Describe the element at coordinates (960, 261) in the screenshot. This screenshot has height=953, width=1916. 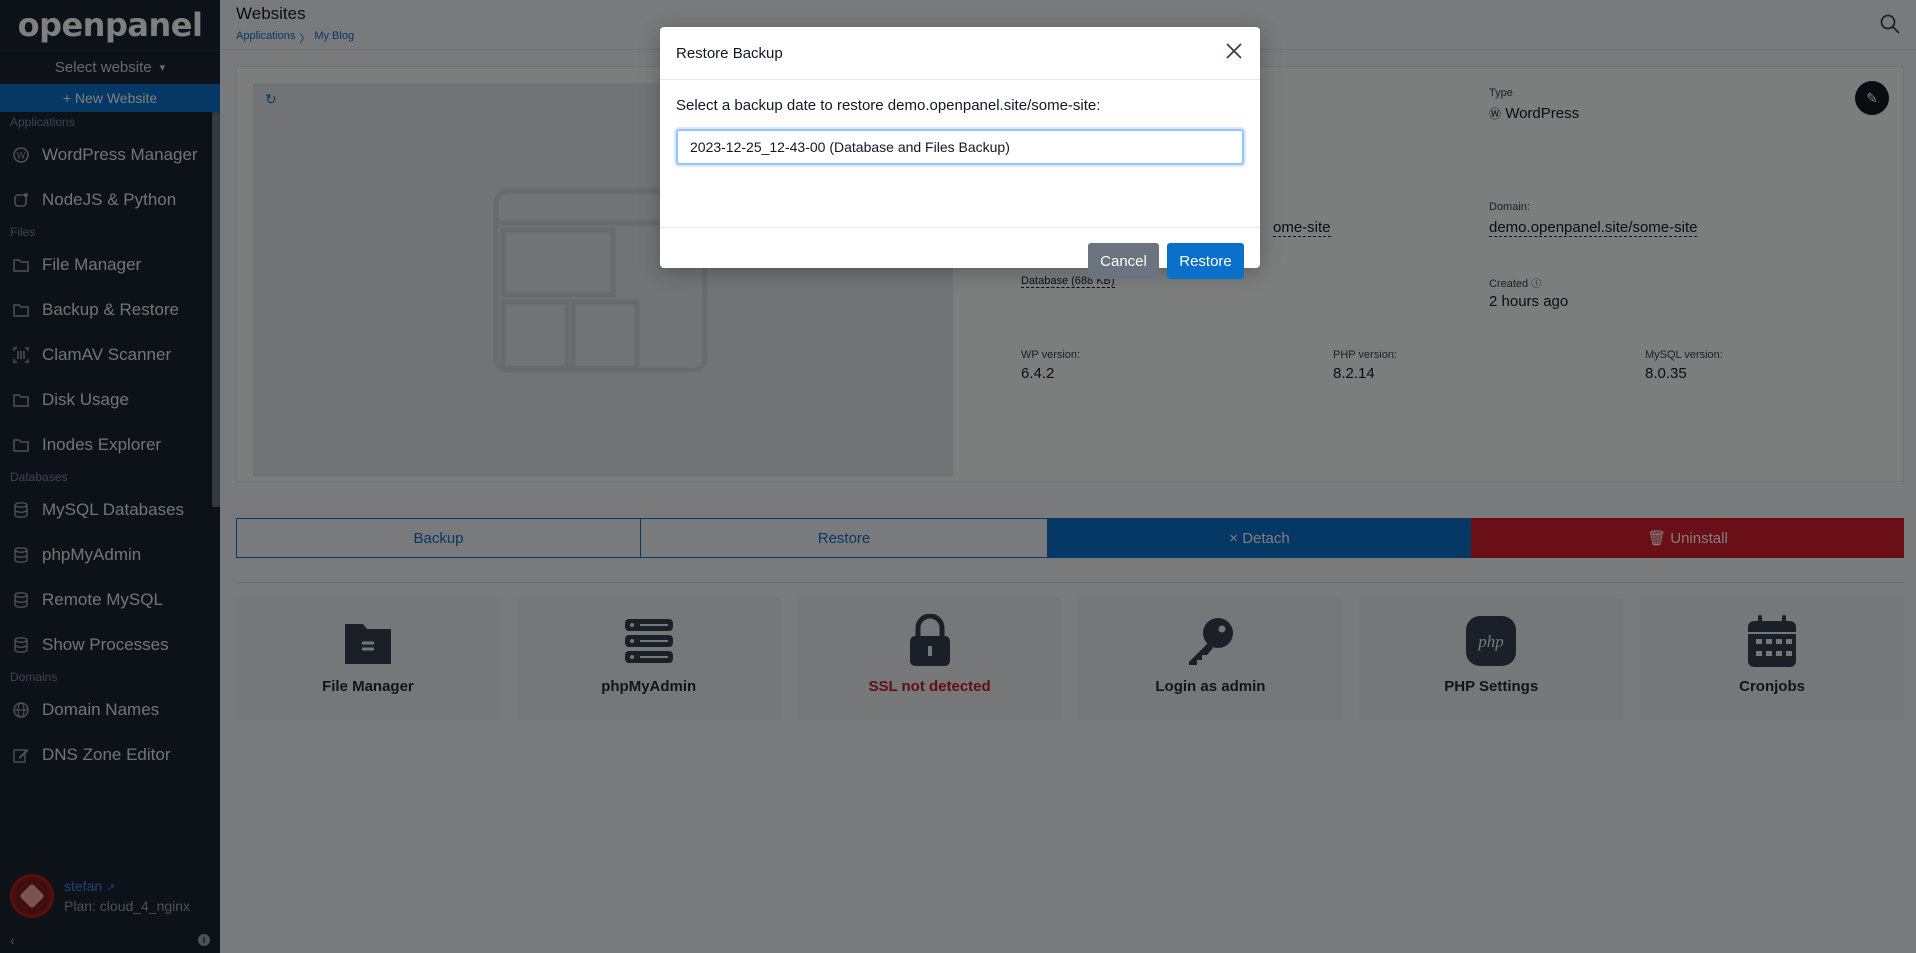
I see `modal-footer: Cancel Restore` at that location.